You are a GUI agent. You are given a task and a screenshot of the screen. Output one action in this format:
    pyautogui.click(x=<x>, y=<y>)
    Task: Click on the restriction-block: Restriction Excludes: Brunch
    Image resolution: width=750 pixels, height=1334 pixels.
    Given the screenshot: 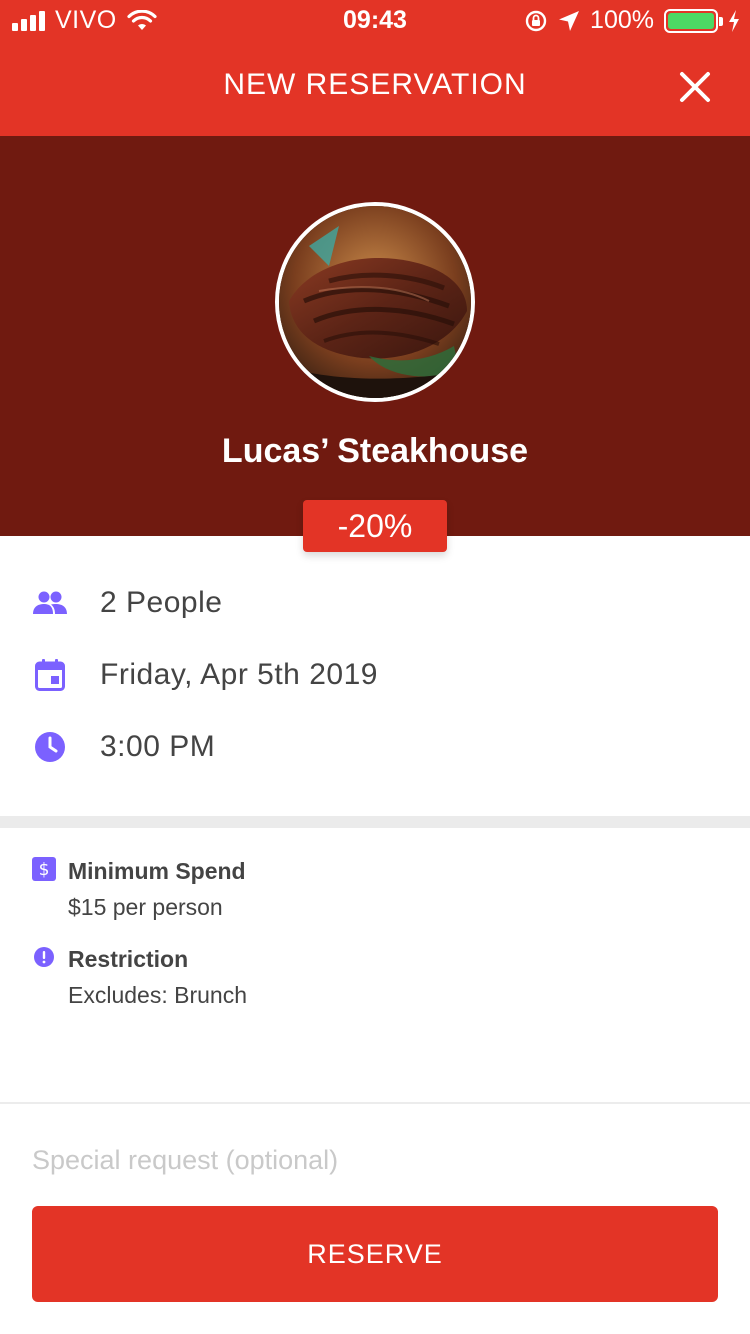 What is the action you would take?
    pyautogui.click(x=382, y=977)
    